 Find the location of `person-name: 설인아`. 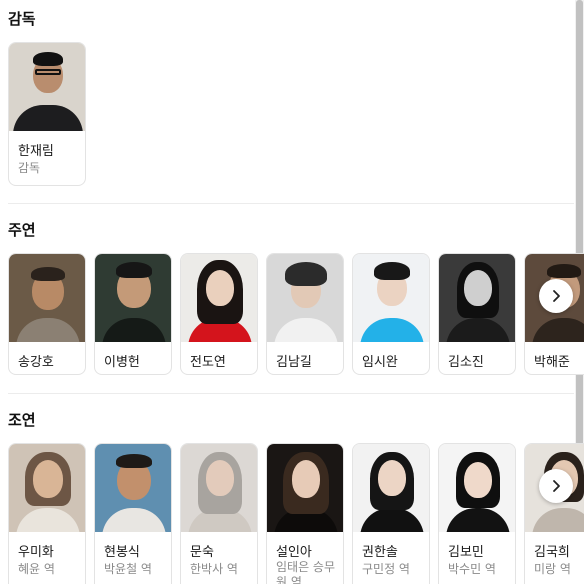

person-name: 설인아 is located at coordinates (294, 552).